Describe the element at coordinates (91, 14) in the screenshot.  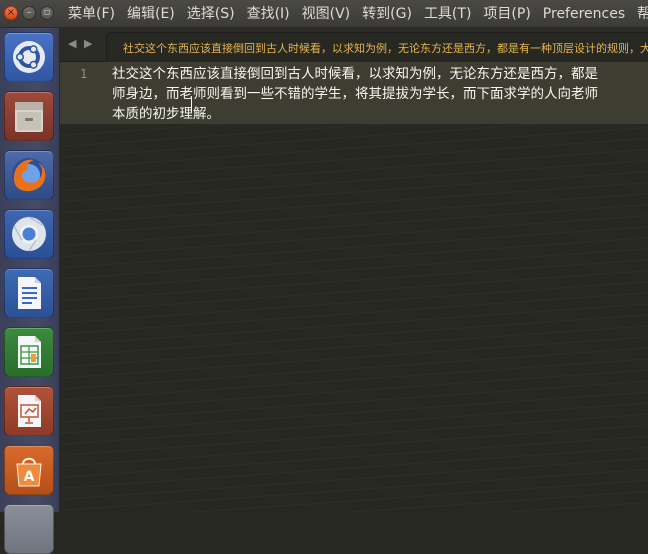
I see `menu-file: 菜单(F)` at that location.